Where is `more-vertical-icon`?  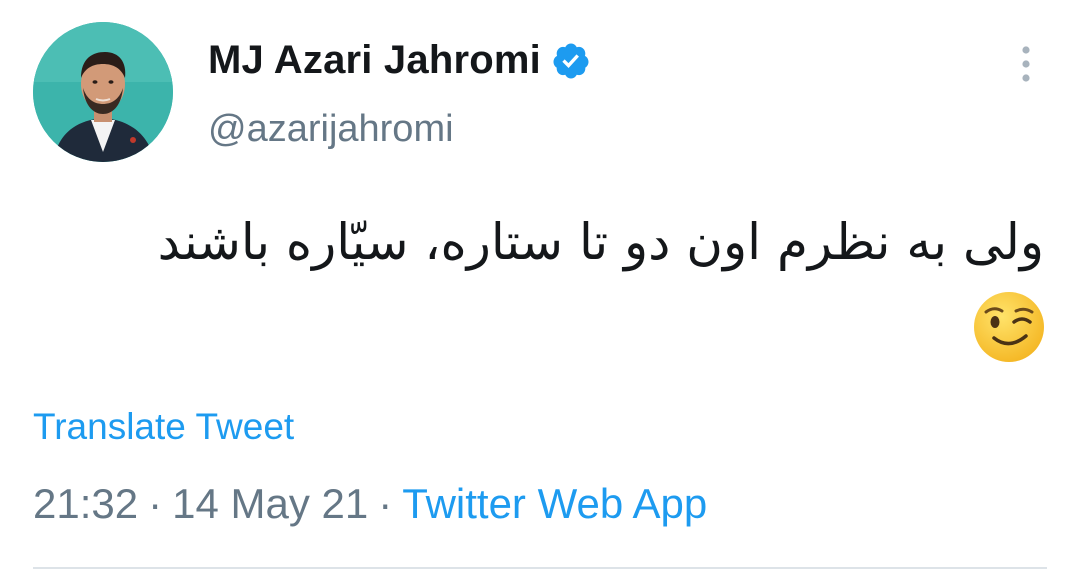
more-vertical-icon is located at coordinates (1026, 64).